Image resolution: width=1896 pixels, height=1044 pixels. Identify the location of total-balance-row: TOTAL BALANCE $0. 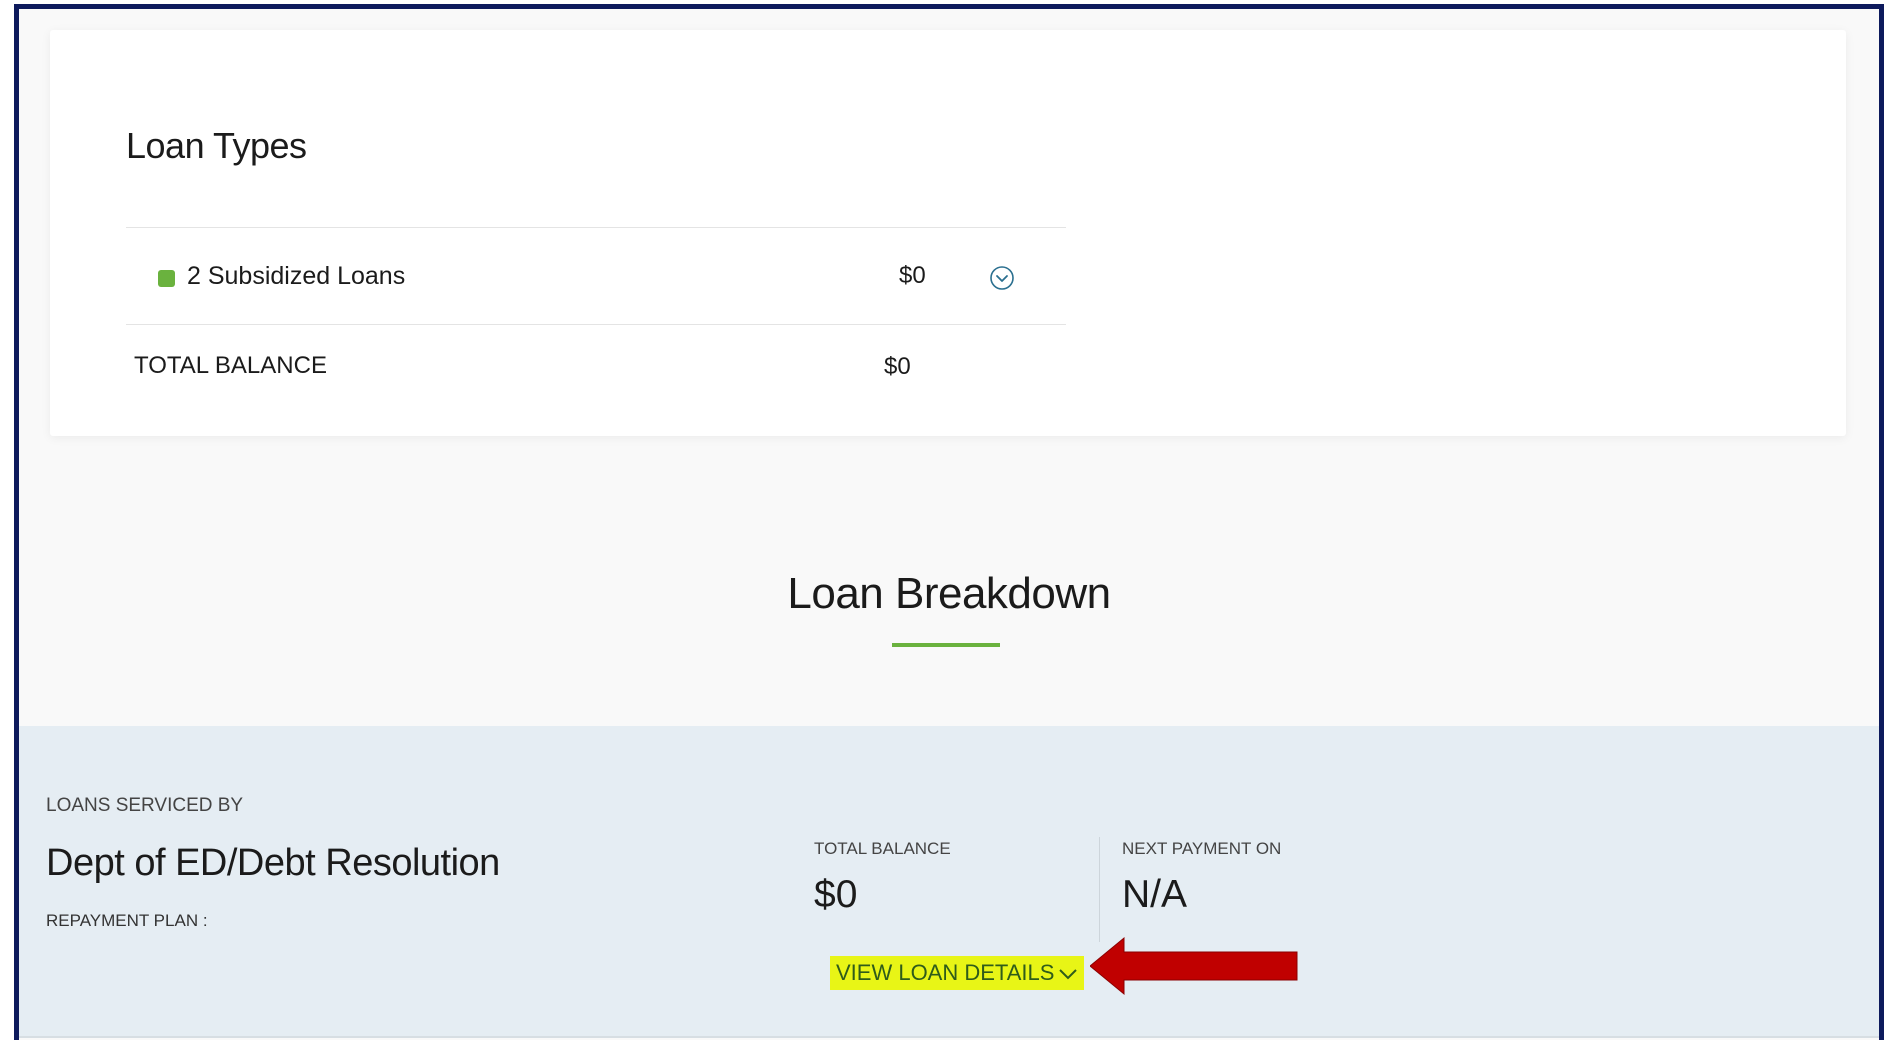
(596, 368).